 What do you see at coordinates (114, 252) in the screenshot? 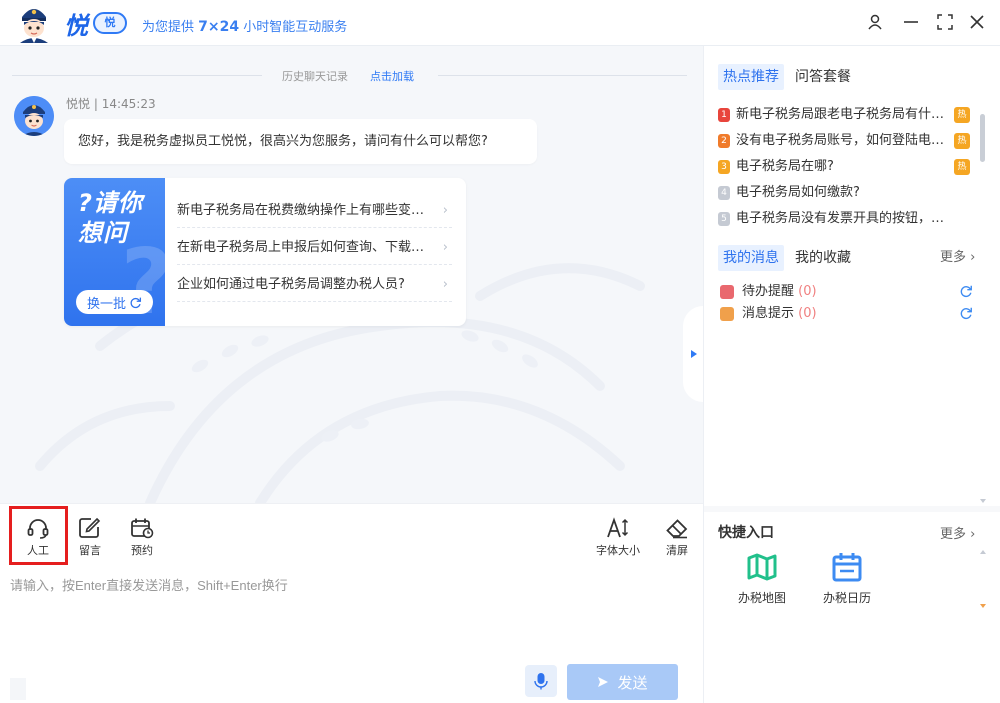
I see `ask-card-side: ? ?请你想问 换一批` at bounding box center [114, 252].